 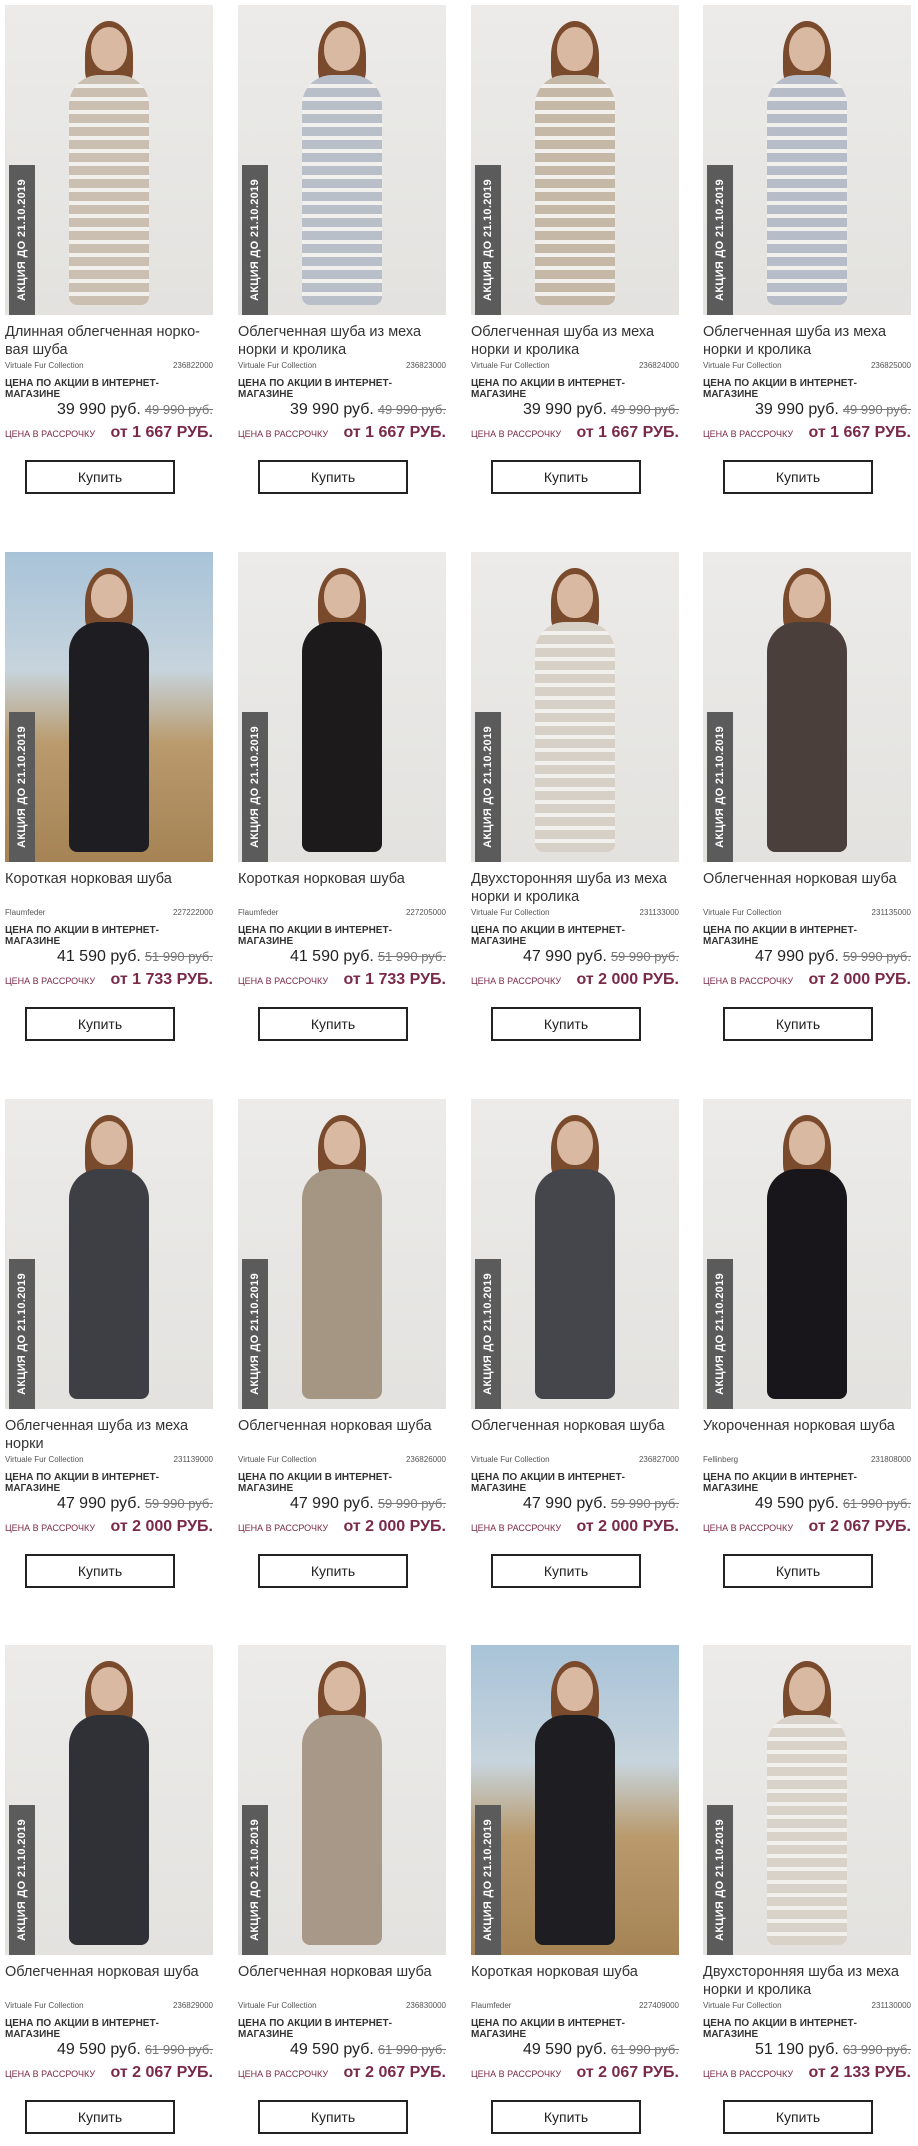 What do you see at coordinates (342, 2073) in the screenshot?
I see `installment-row: ЦЕНА В РАССРОЧКУ от 2 067 РУБ.` at bounding box center [342, 2073].